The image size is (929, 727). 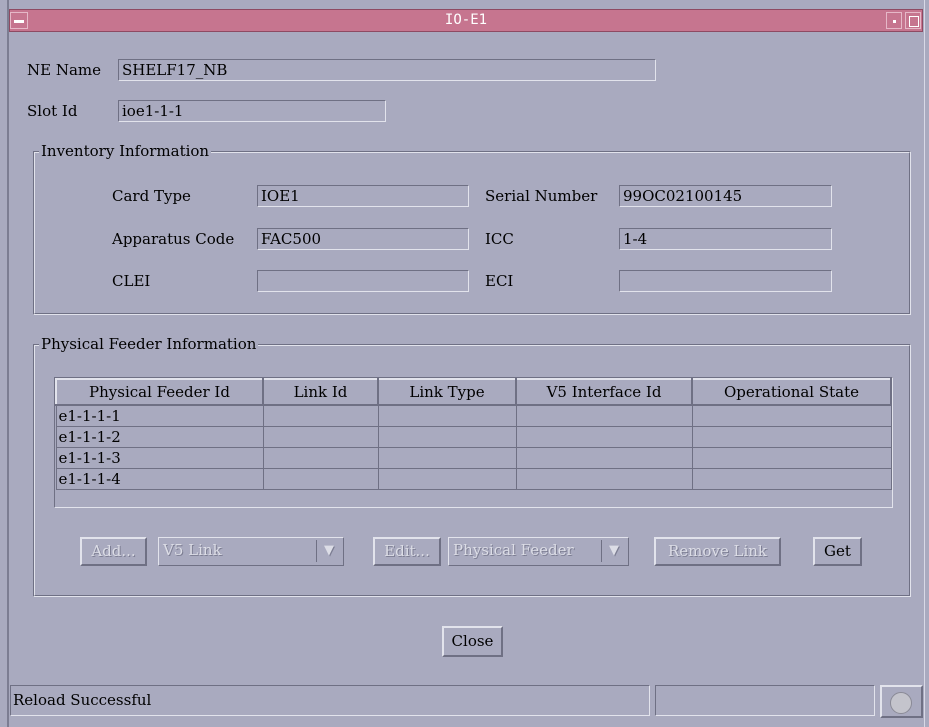 I want to click on eci-field, so click(x=725, y=281).